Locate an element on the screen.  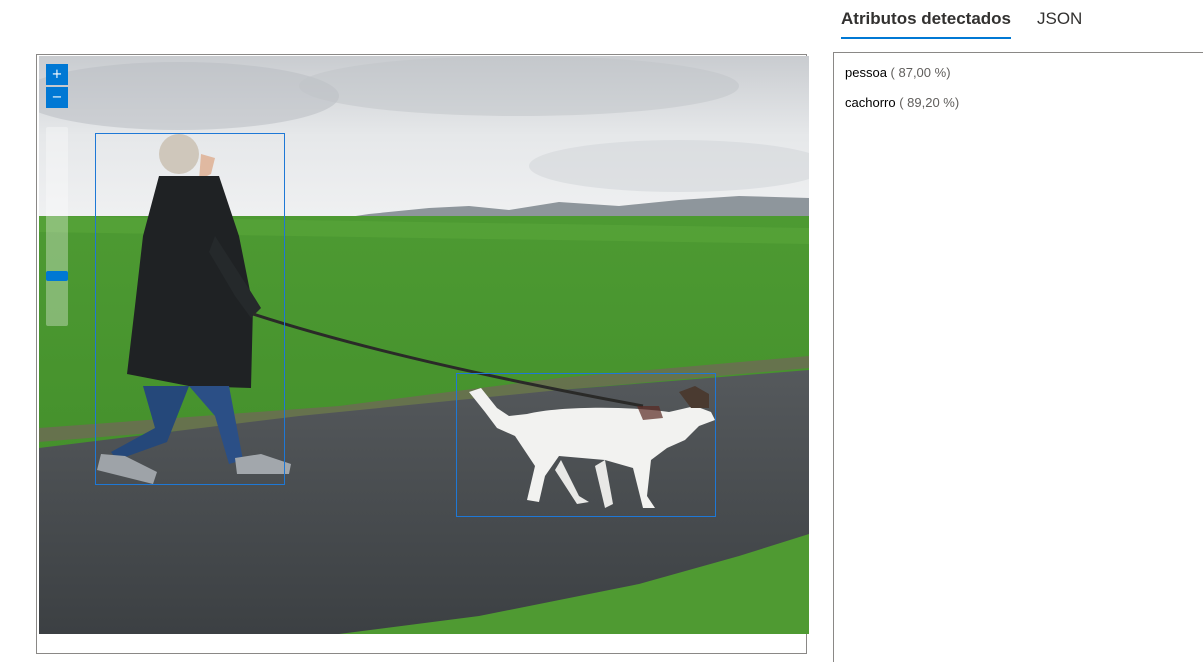
zoom-in-button: + is located at coordinates (57, 74).